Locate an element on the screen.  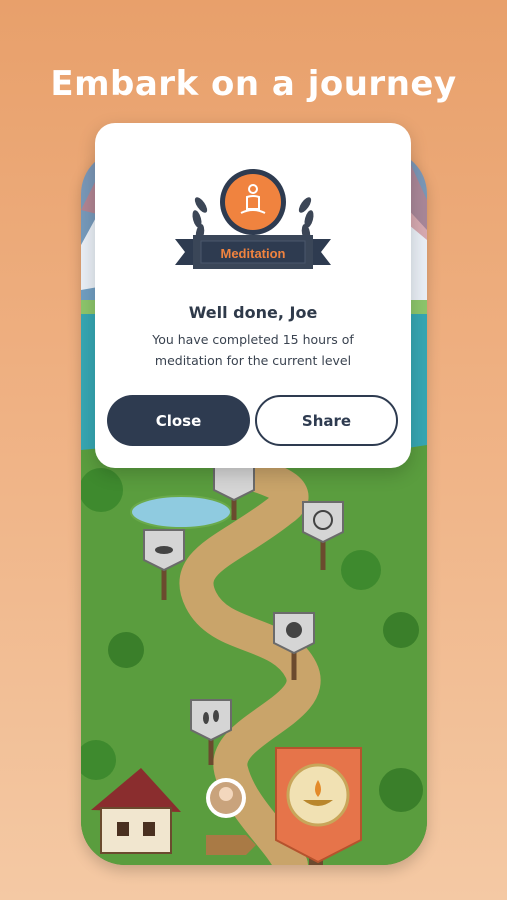
modal-title: Well done, Joe is located at coordinates (253, 312).